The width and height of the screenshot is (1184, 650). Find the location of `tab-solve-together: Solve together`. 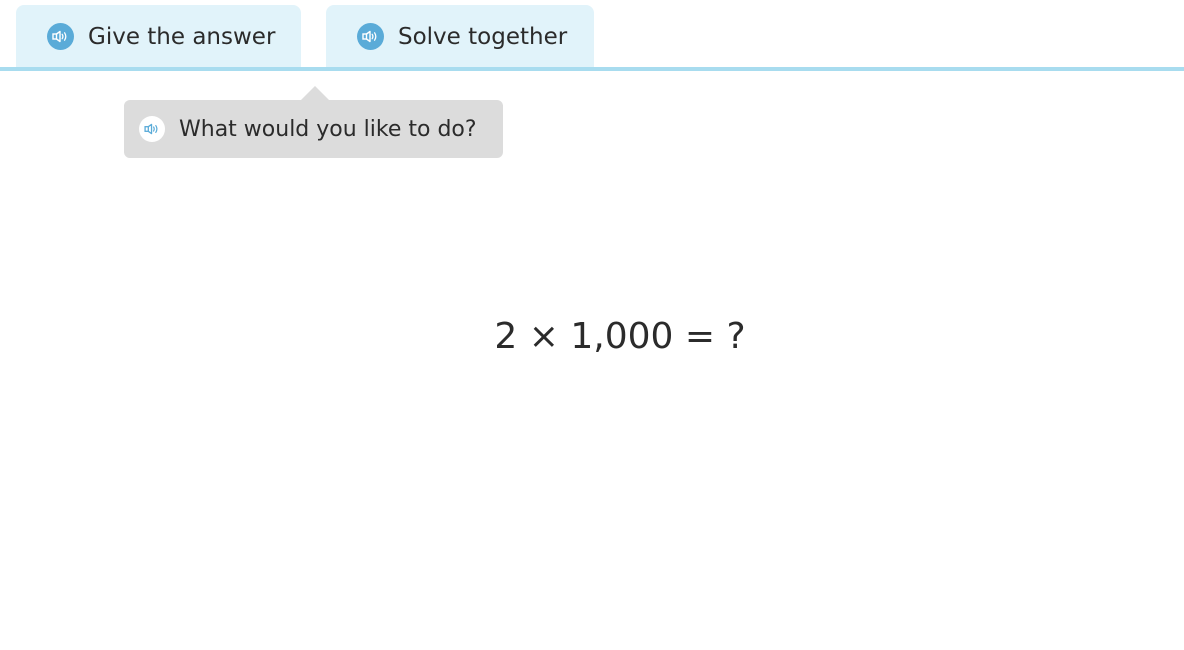

tab-solve-together: Solve together is located at coordinates (460, 36).